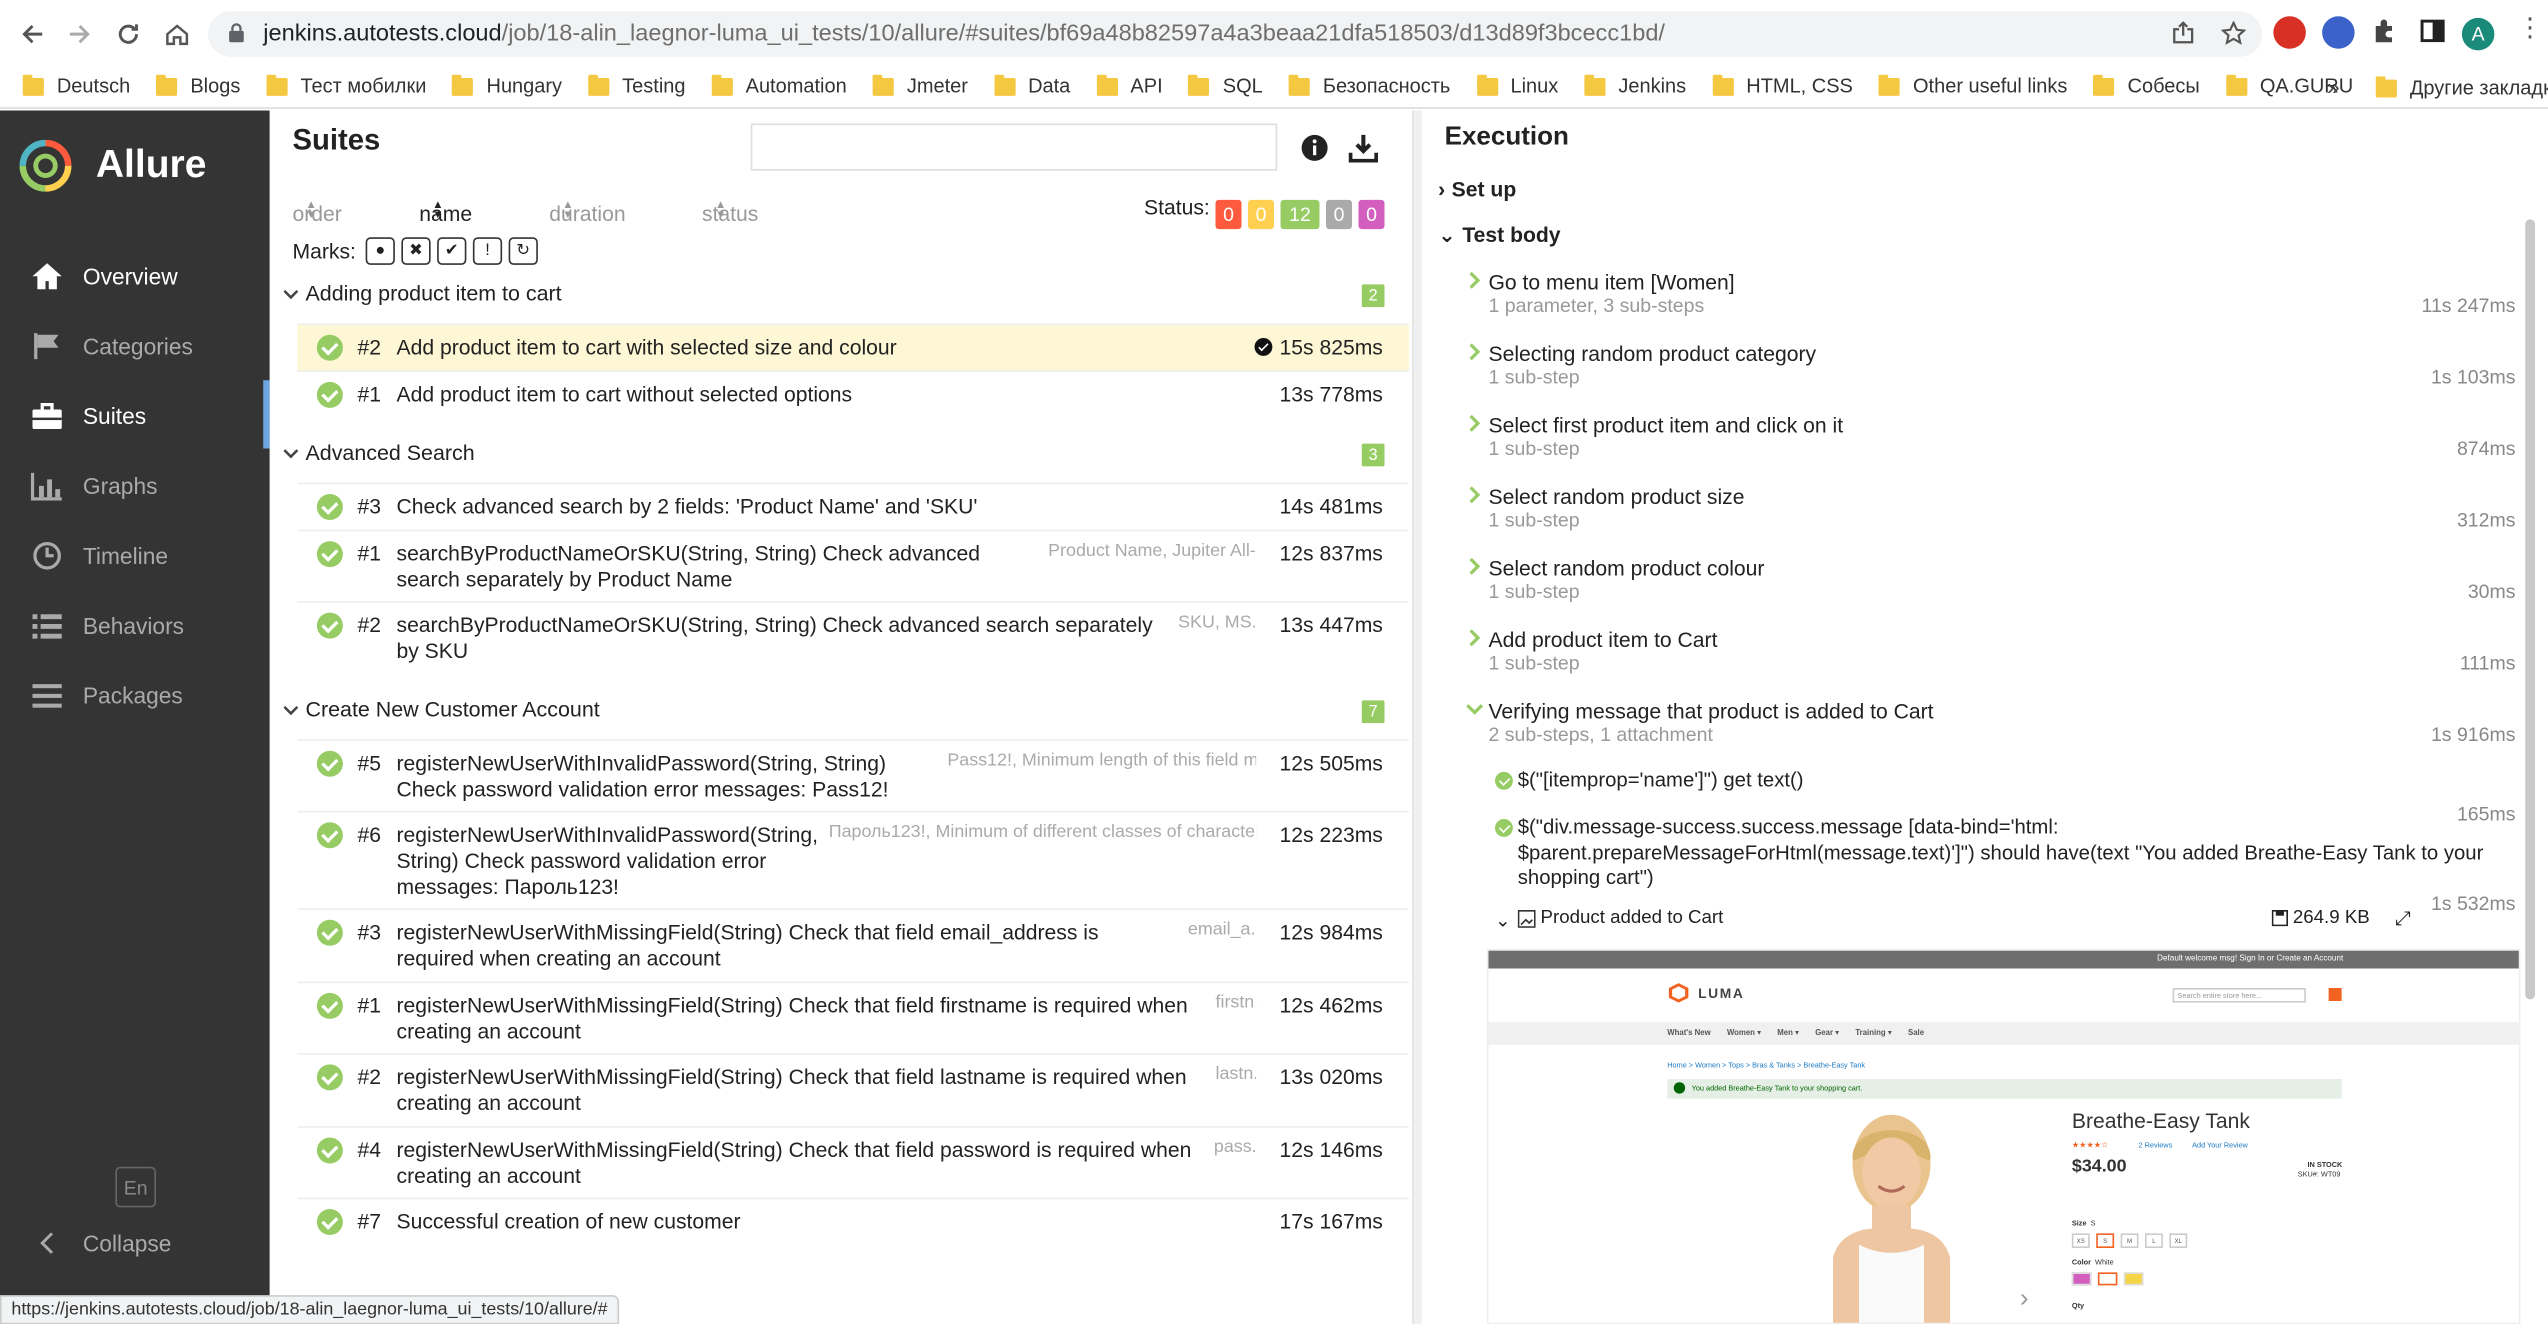  Describe the element at coordinates (925, 85) in the screenshot. I see `bookmark-item: Jmeter` at that location.